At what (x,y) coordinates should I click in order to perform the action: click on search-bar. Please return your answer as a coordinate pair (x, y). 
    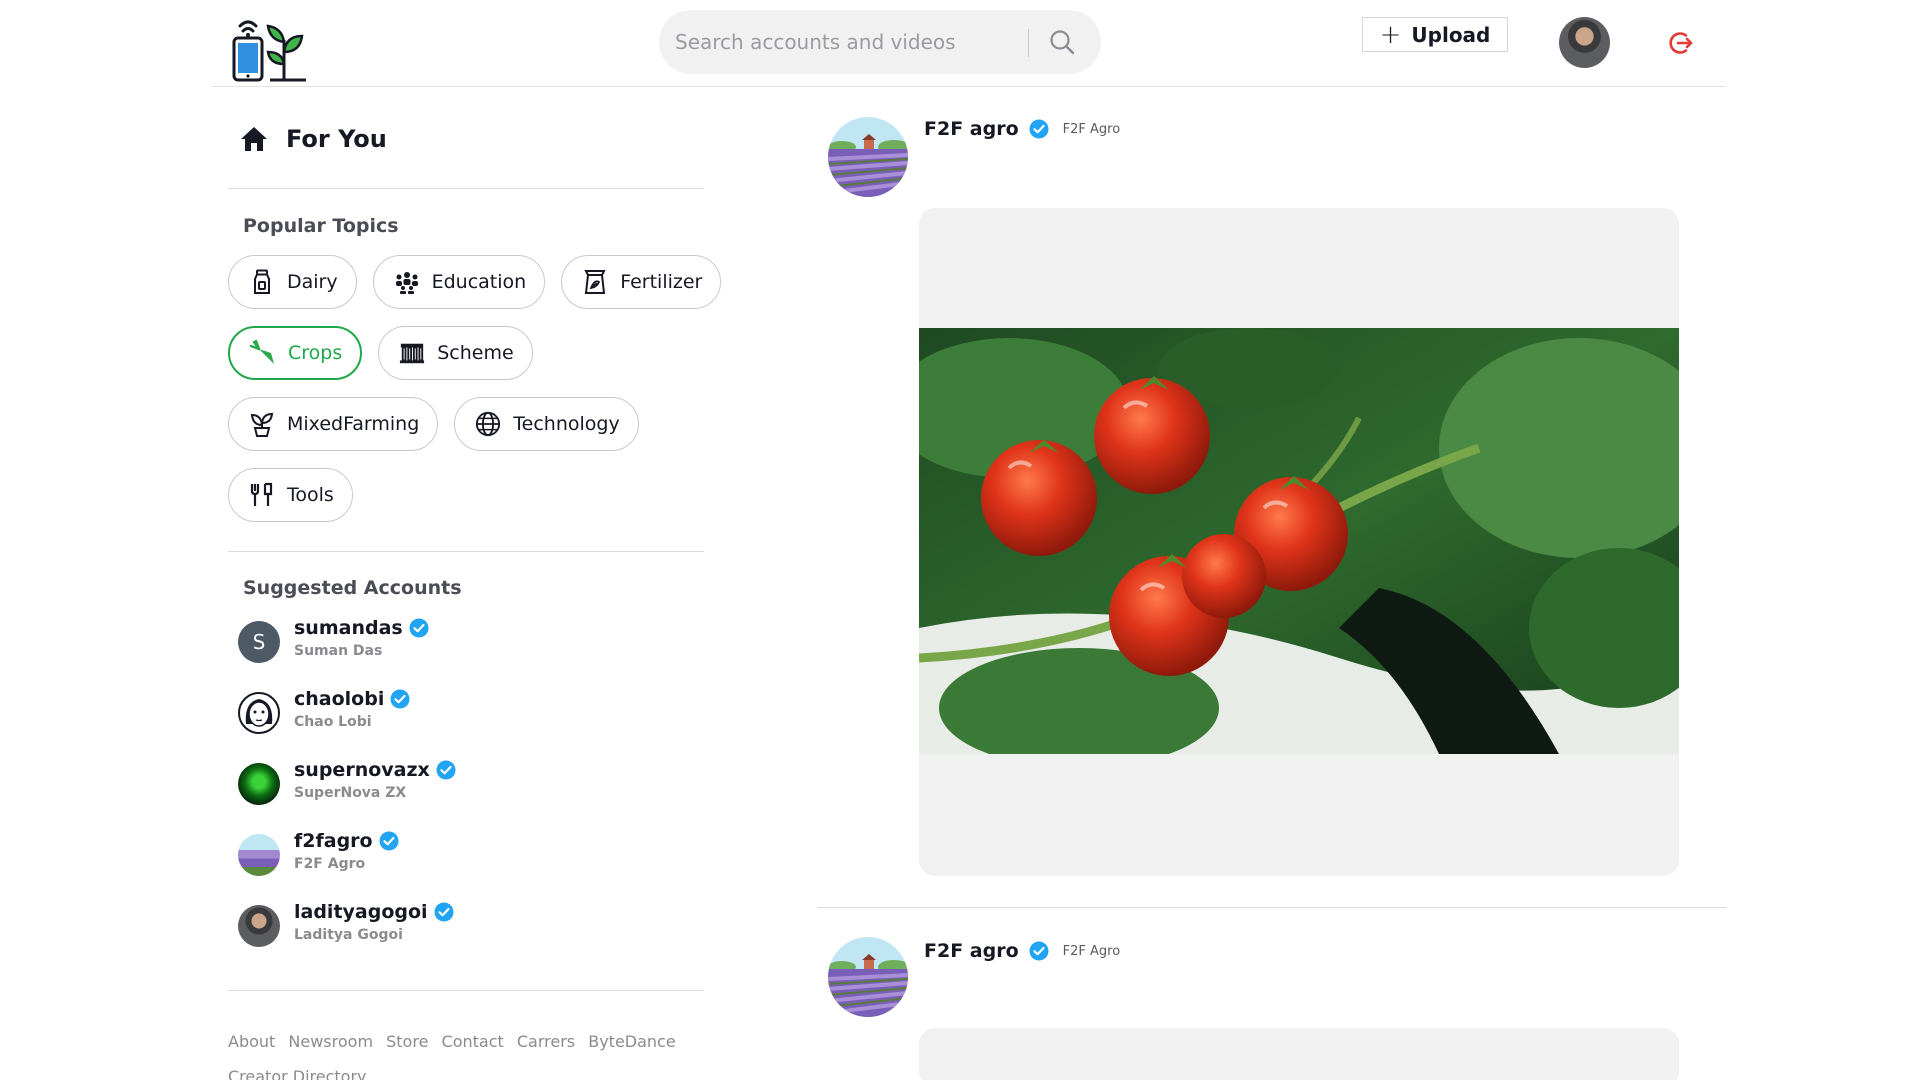
    Looking at the image, I should click on (880, 42).